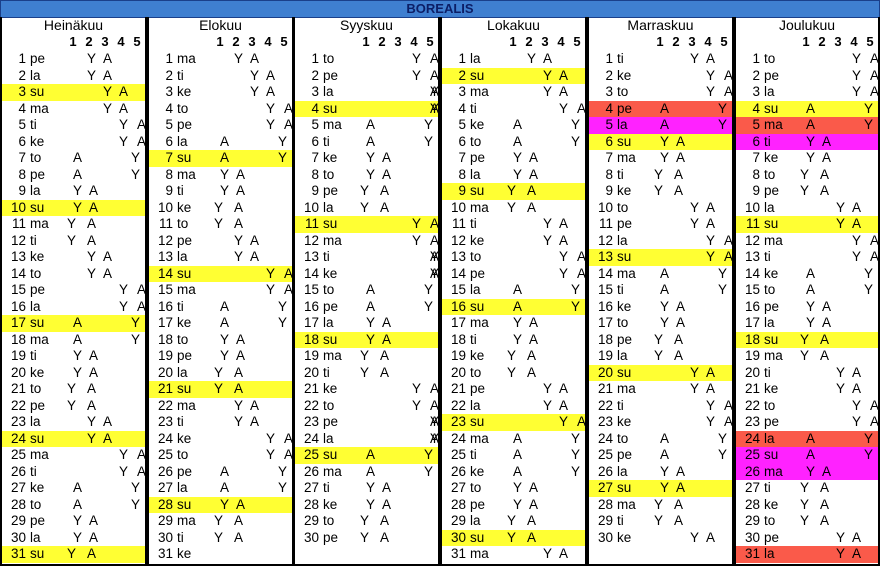  Describe the element at coordinates (660, 505) in the screenshot. I see `day-row: 28 ma Y A` at that location.